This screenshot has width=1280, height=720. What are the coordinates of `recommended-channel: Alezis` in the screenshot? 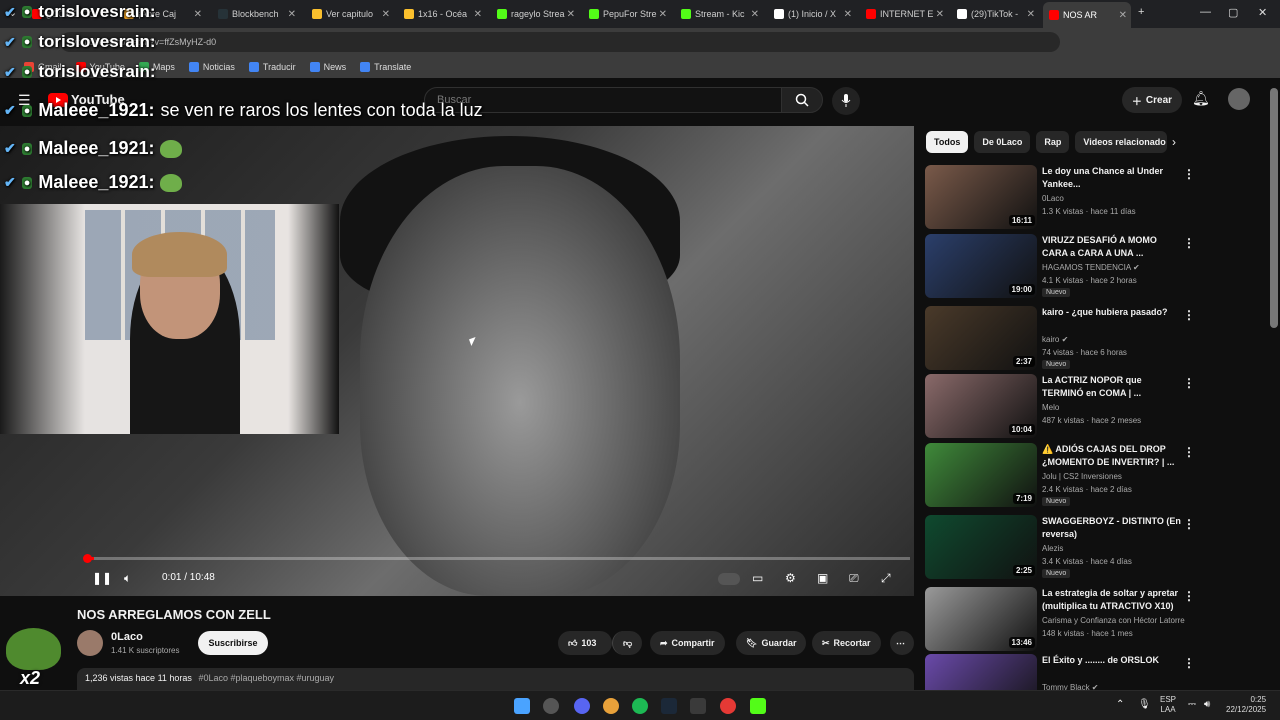 It's located at (1052, 548).